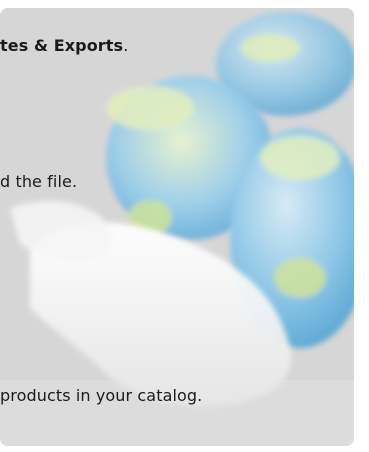 The height and width of the screenshot is (452, 369). Describe the element at coordinates (126, 45) in the screenshot. I see `instruction-punctuation: .` at that location.